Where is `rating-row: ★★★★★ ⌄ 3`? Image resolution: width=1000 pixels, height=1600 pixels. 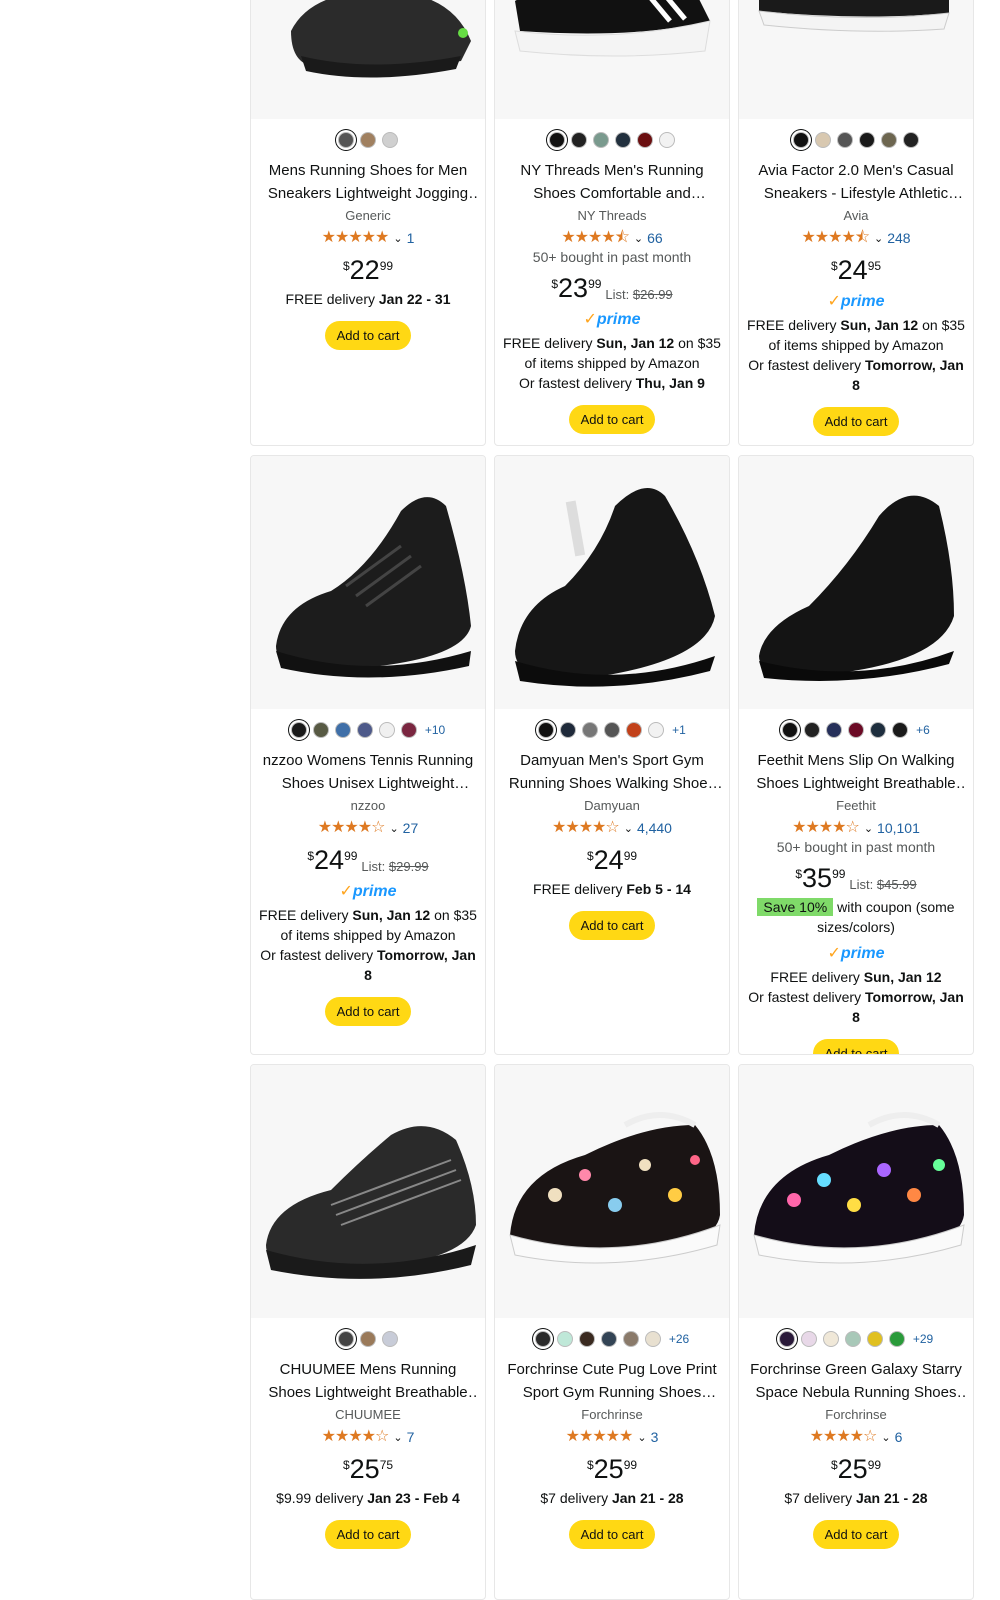
rating-row: ★★★★★ ⌄ 3 is located at coordinates (612, 1437).